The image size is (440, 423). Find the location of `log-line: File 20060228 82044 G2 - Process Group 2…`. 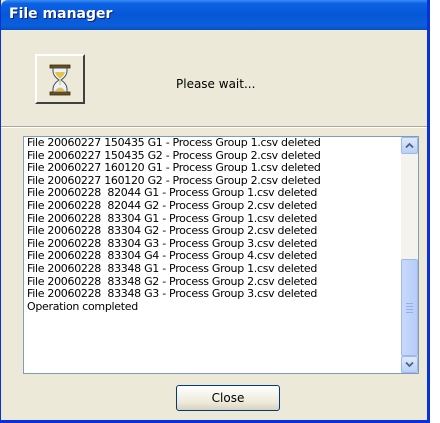

log-line: File 20060228 82044 G2 - Process Group 2… is located at coordinates (172, 205).